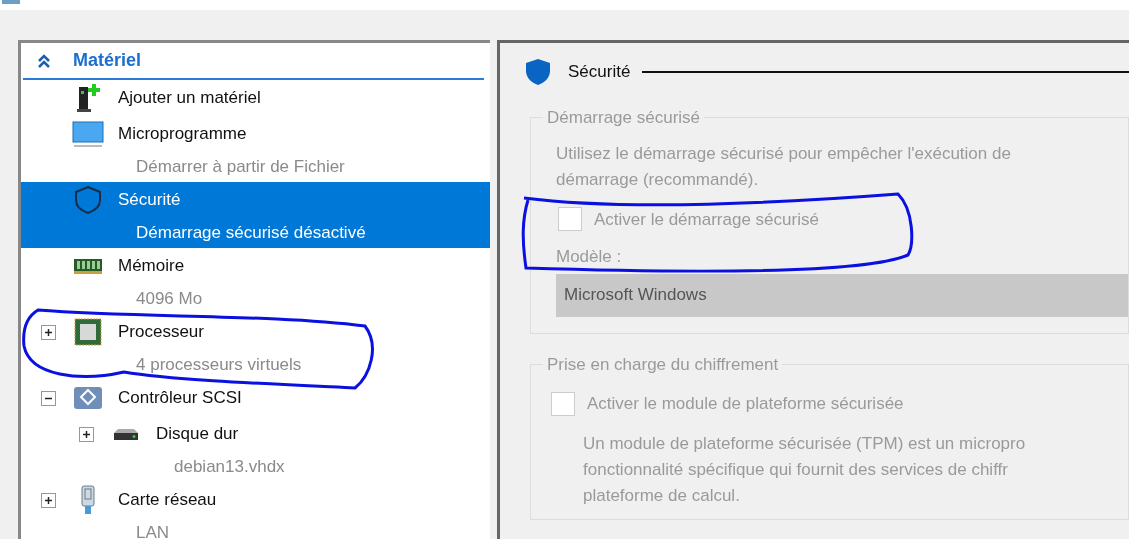 Image resolution: width=1129 pixels, height=539 pixels. Describe the element at coordinates (88, 134) in the screenshot. I see `monitor-icon` at that location.